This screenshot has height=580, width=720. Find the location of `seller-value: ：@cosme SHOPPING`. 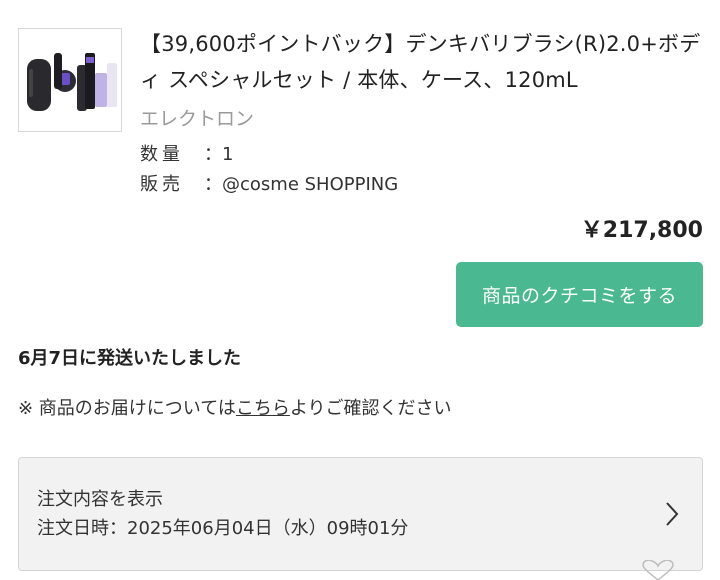

seller-value: ：@cosme SHOPPING is located at coordinates (301, 184).